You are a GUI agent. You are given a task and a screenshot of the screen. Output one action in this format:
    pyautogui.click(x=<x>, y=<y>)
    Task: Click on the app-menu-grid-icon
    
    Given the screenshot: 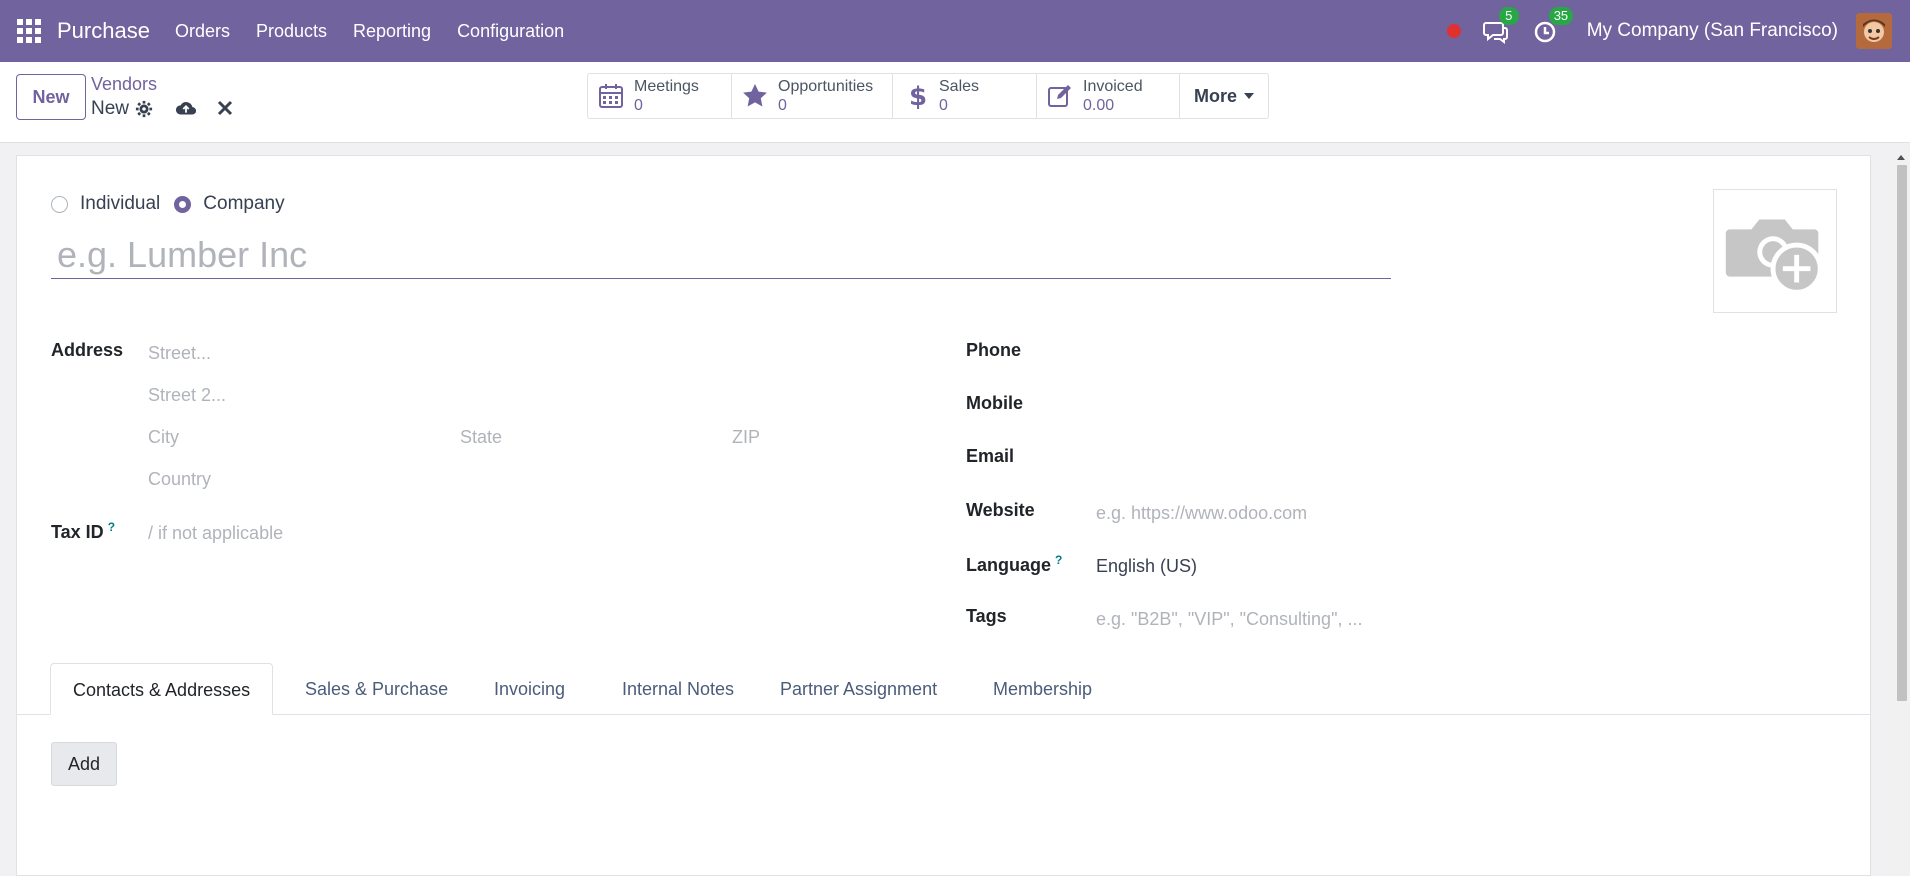 What is the action you would take?
    pyautogui.click(x=29, y=31)
    